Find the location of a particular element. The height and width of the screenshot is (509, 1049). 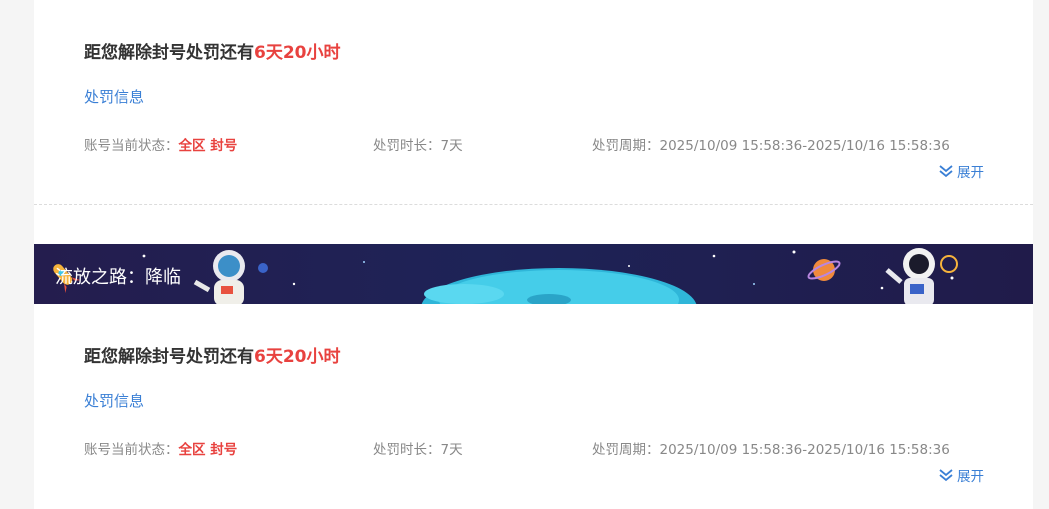

game-banner: 流放之路：降临 is located at coordinates (533, 274).